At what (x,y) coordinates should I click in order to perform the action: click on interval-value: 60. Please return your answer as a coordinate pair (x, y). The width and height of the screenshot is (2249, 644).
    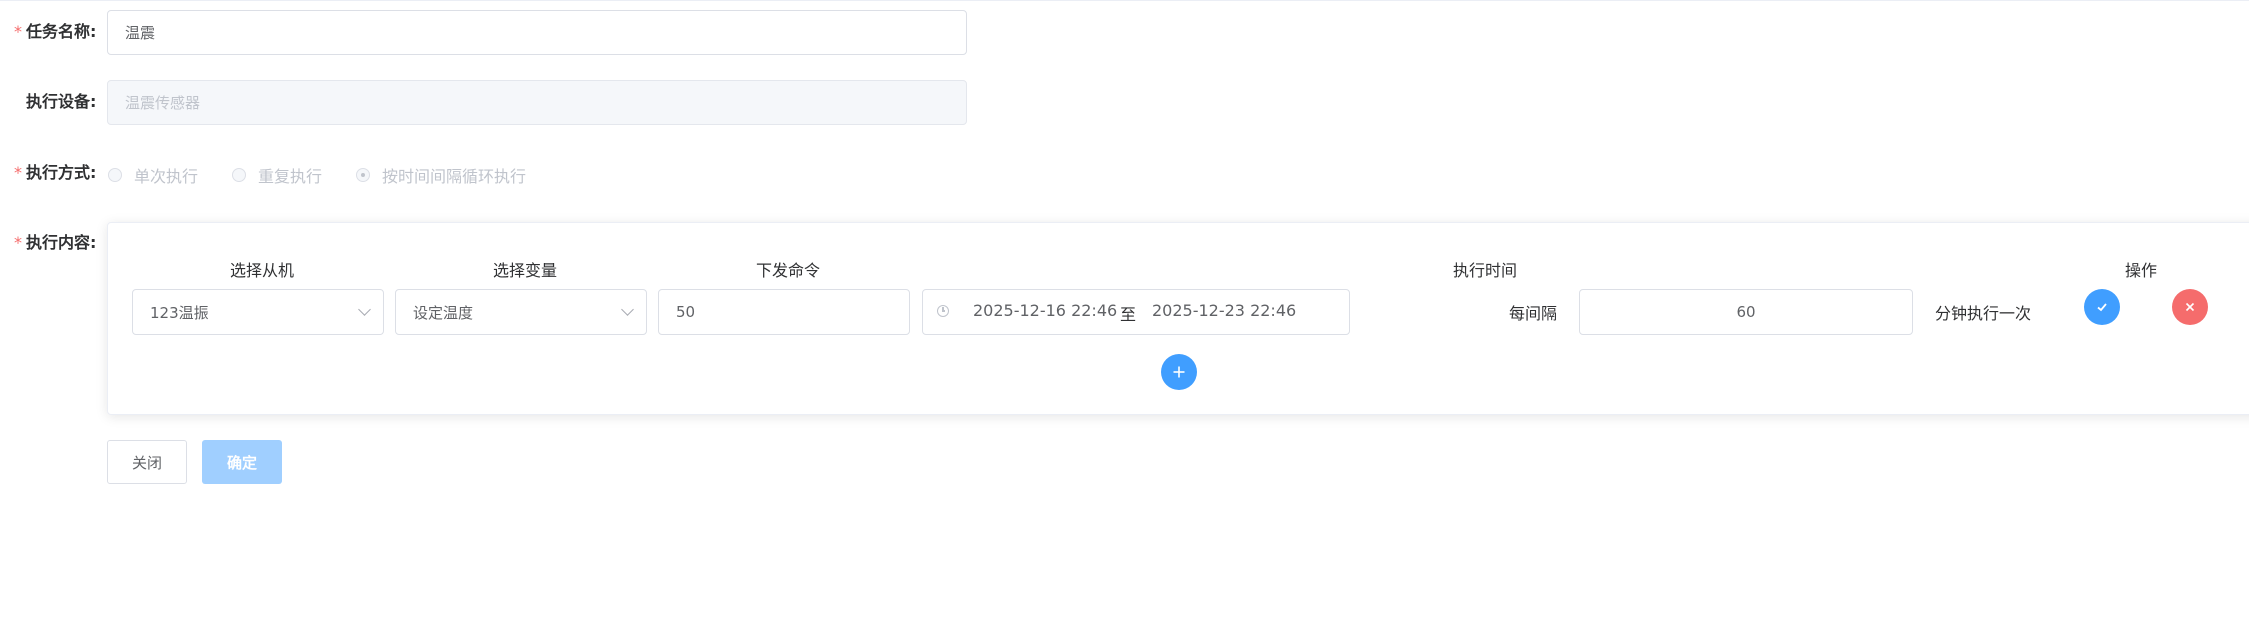
    Looking at the image, I should click on (1746, 312).